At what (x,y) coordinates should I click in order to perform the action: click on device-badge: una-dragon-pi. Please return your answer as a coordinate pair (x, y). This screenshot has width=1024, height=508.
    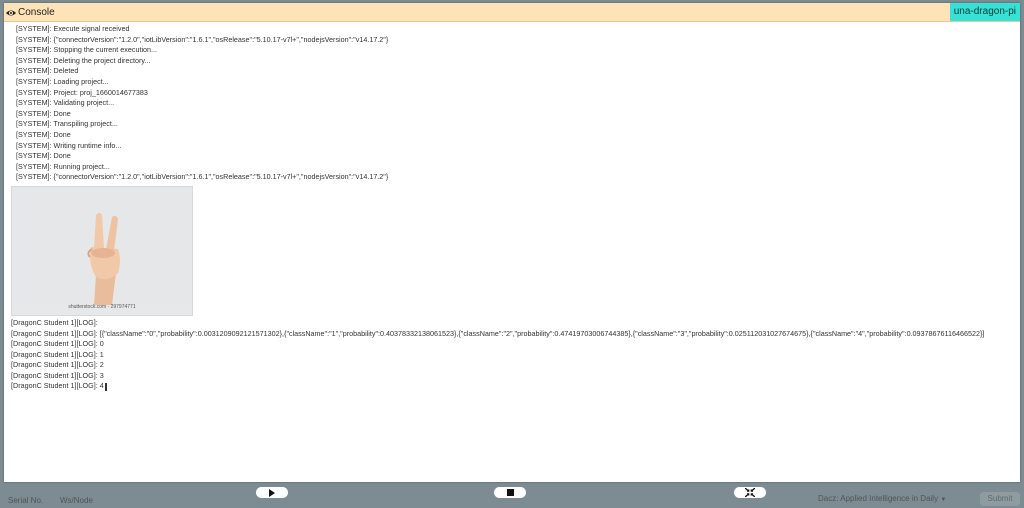
    Looking at the image, I should click on (984, 12).